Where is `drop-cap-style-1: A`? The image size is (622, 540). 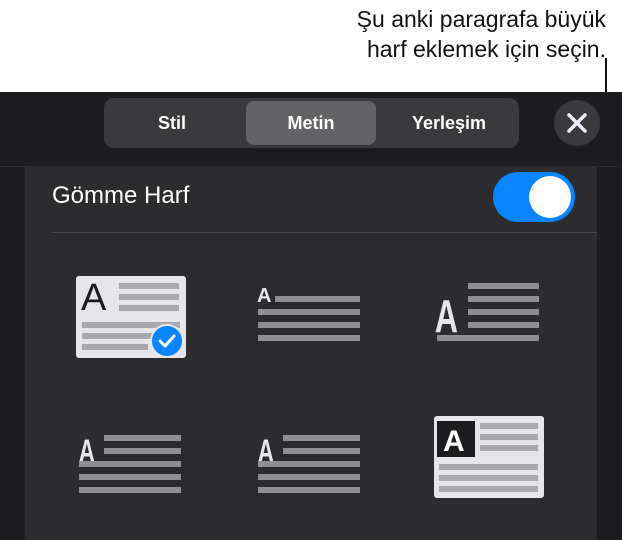 drop-cap-style-1: A is located at coordinates (131, 317).